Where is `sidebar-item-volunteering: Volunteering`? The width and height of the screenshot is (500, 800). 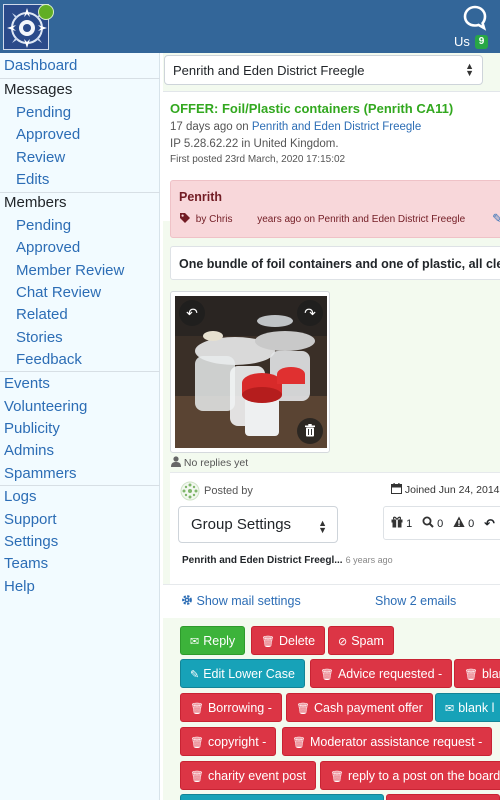 sidebar-item-volunteering: Volunteering is located at coordinates (45, 406).